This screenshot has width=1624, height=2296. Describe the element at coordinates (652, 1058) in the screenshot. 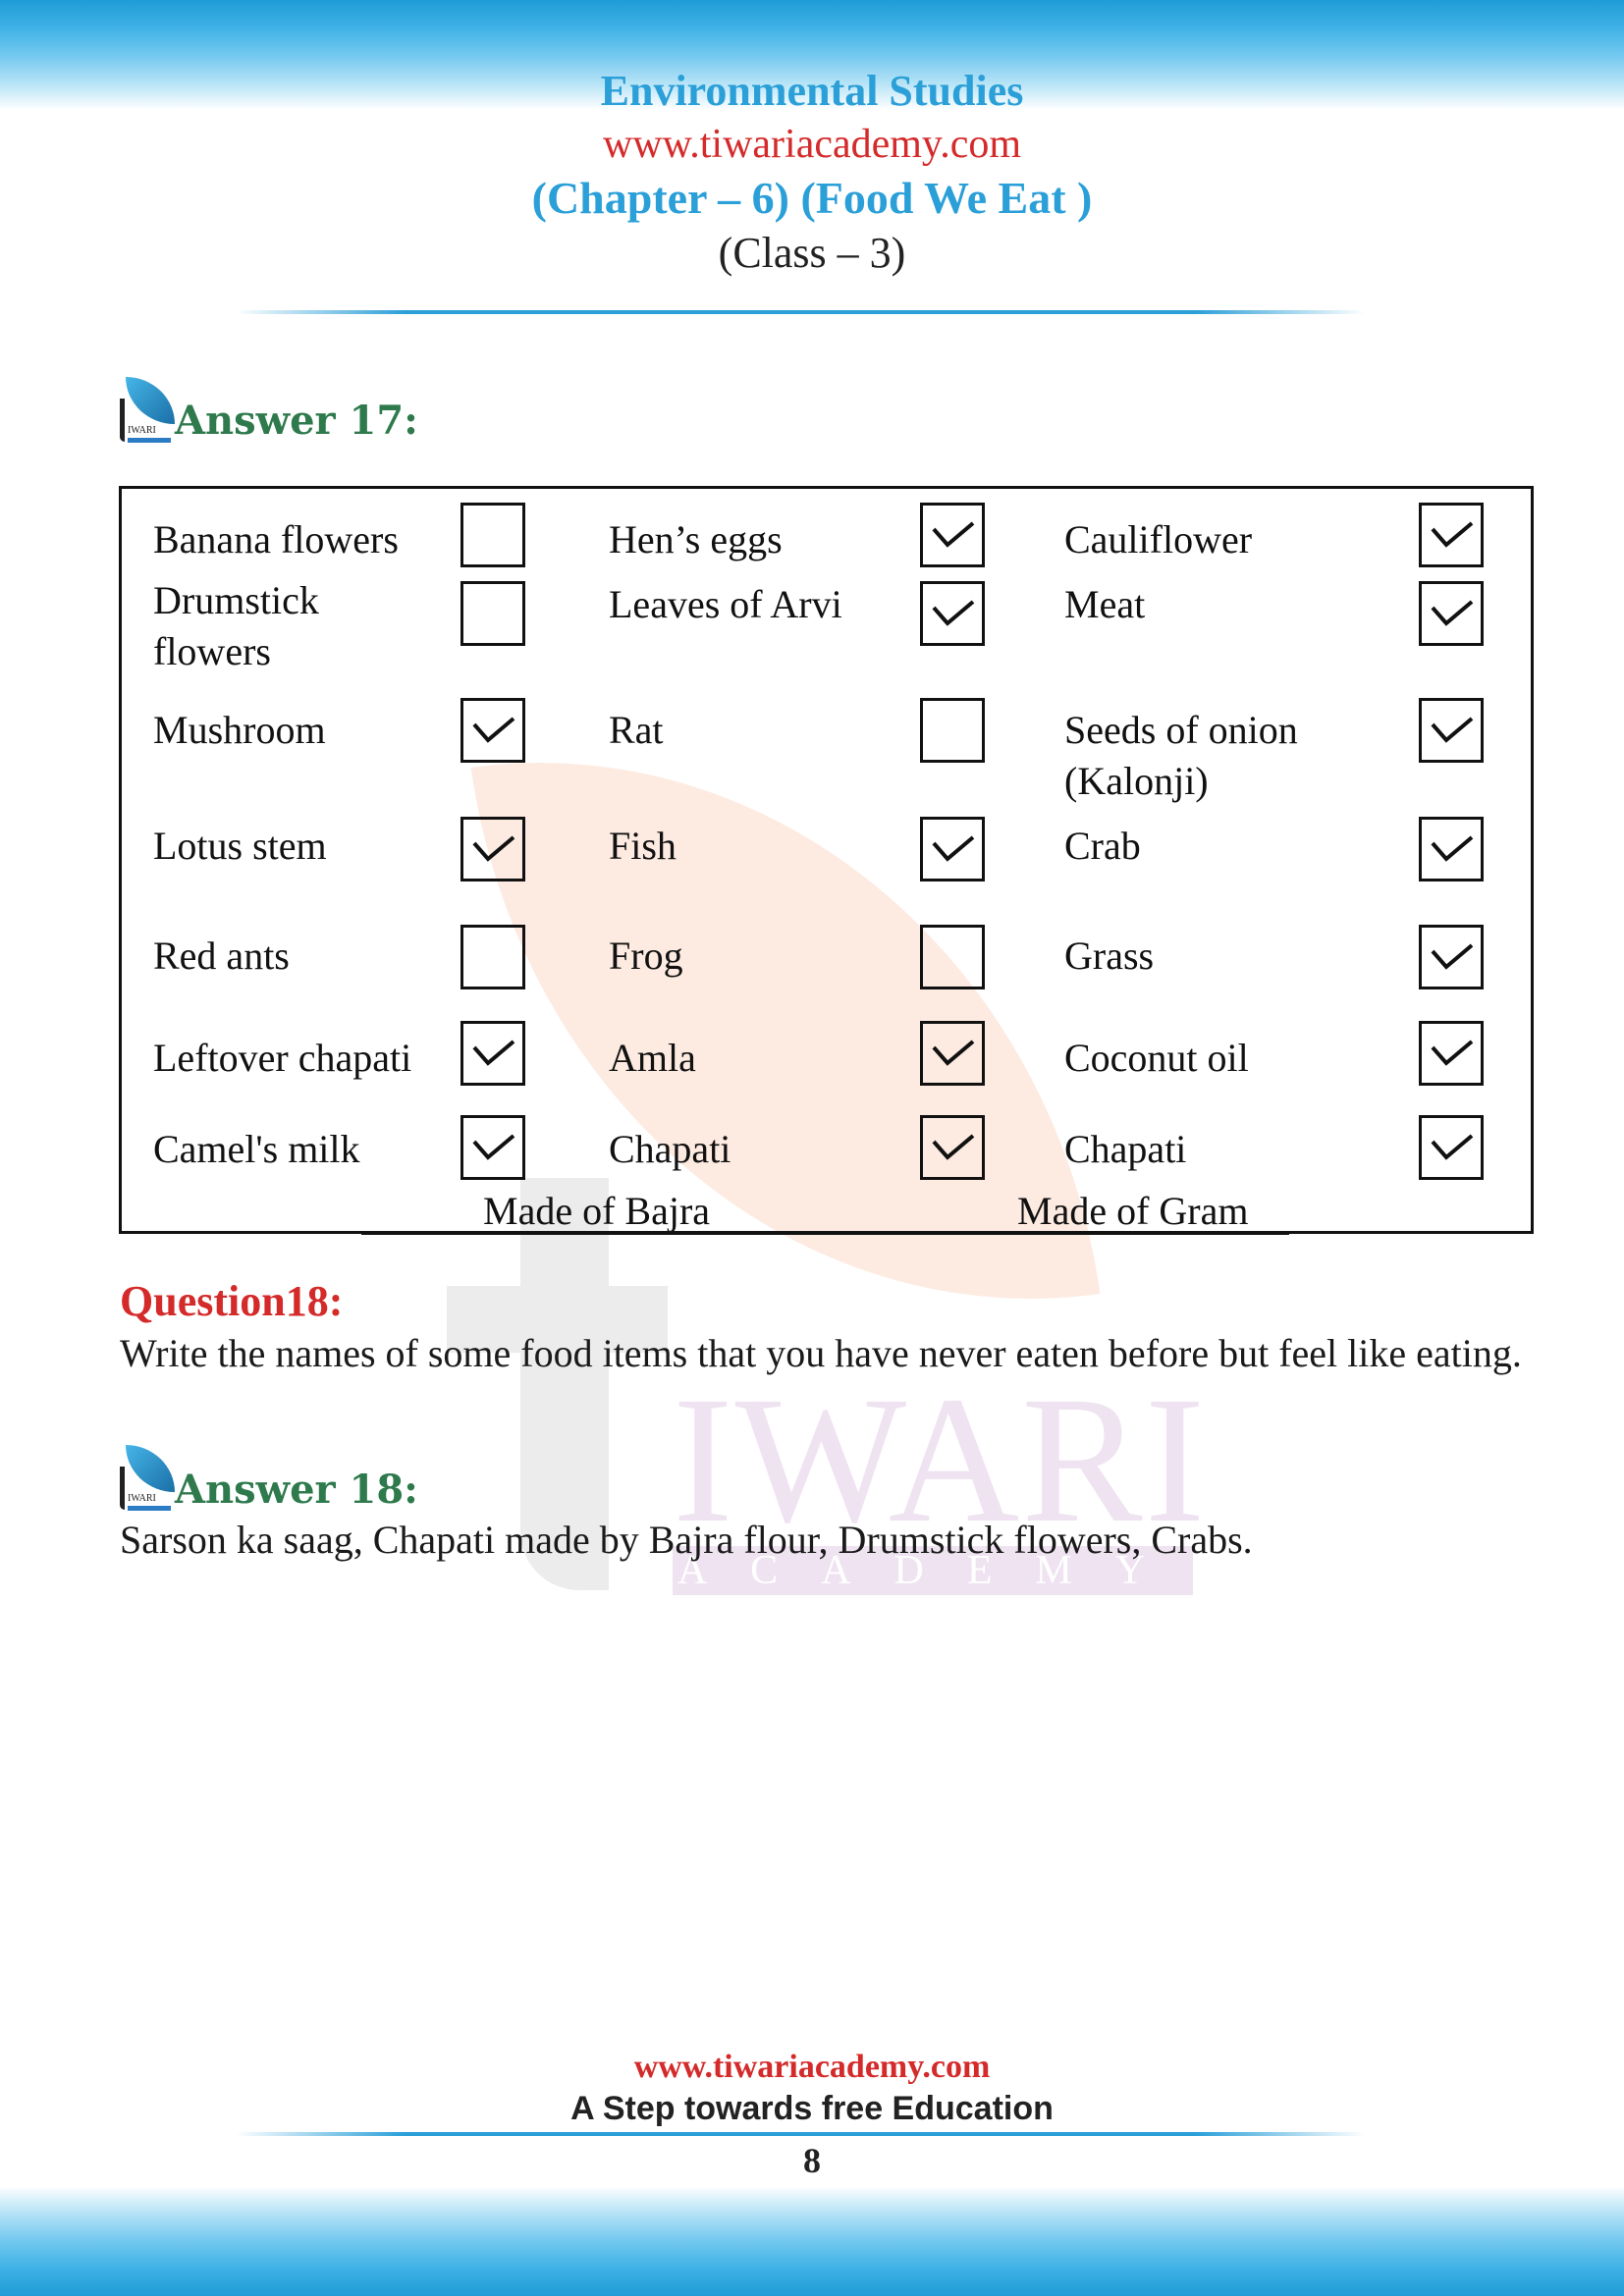

I see `food-item-label: Amla` at that location.